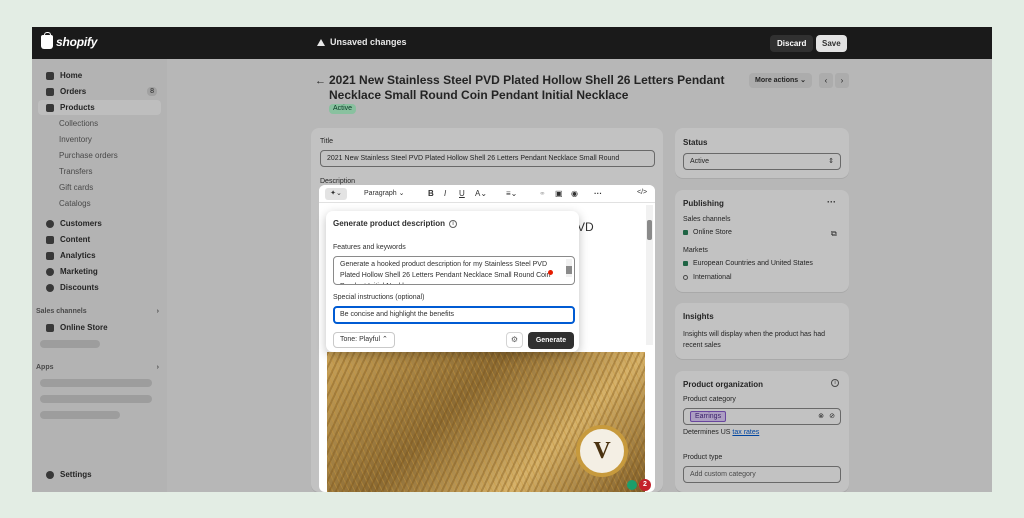  Describe the element at coordinates (320, 81) in the screenshot. I see `back-arrow-icon: ←` at that location.